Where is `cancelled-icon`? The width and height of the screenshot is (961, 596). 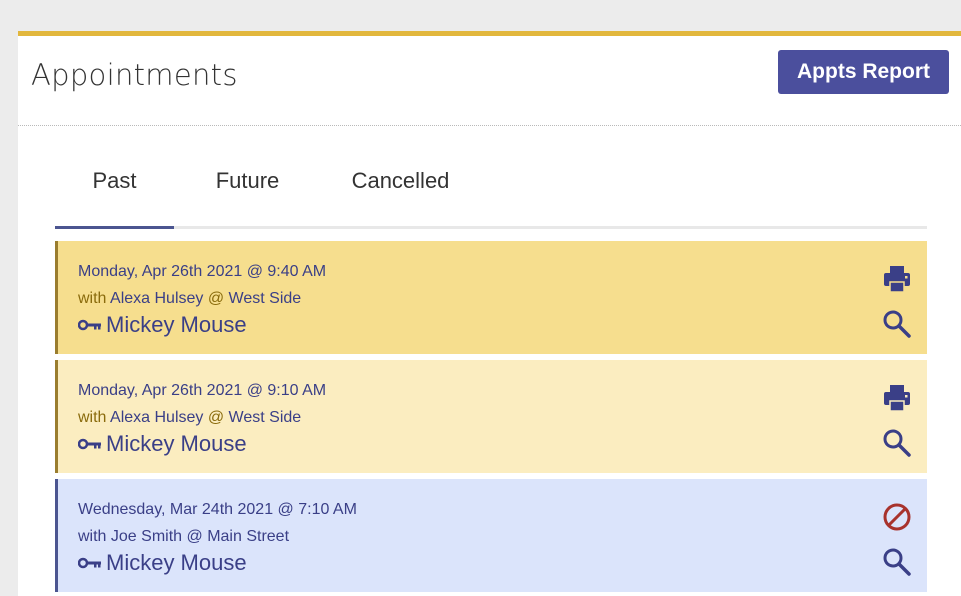 cancelled-icon is located at coordinates (897, 517).